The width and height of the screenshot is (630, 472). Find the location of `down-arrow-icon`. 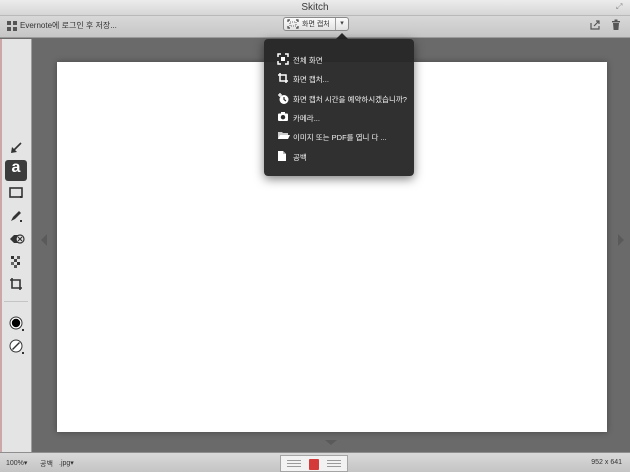

down-arrow-icon is located at coordinates (331, 442).